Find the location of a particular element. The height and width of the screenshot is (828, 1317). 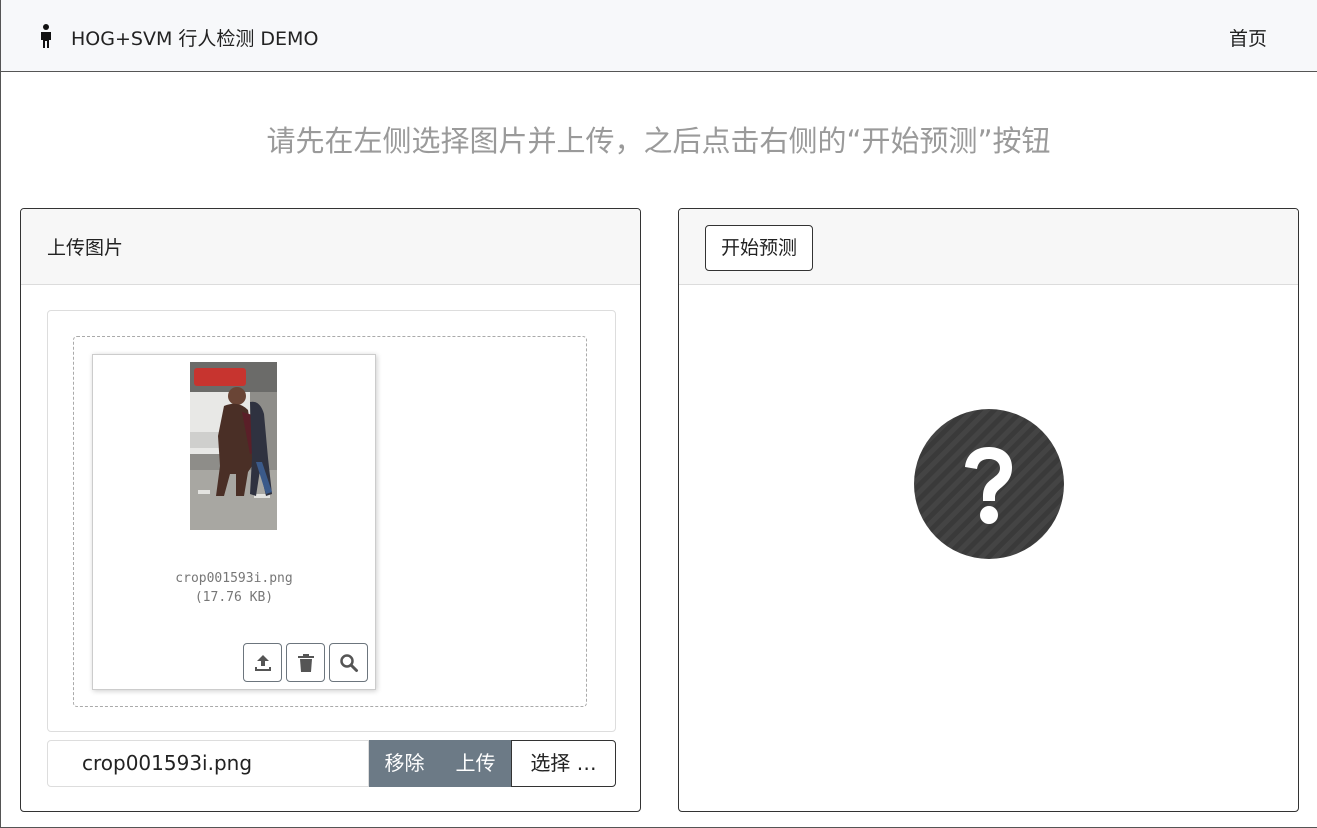

preview-zoom-button is located at coordinates (348, 662).